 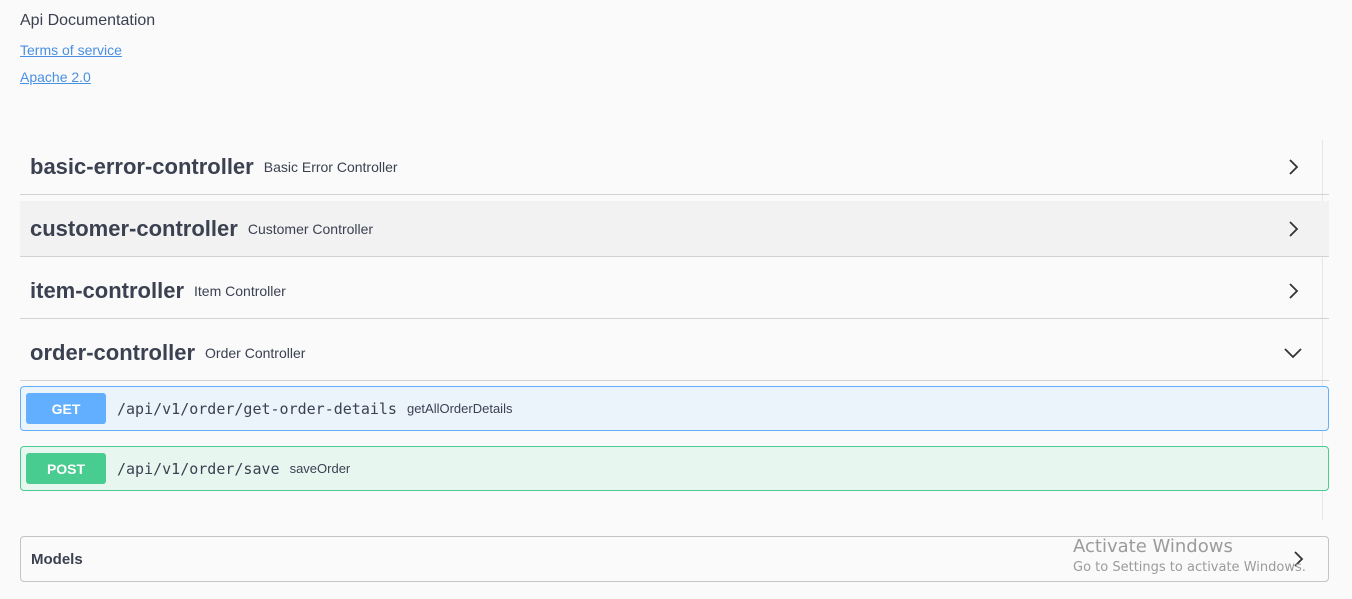 I want to click on tag-item-controller: item-controller Item Controller, so click(x=674, y=291).